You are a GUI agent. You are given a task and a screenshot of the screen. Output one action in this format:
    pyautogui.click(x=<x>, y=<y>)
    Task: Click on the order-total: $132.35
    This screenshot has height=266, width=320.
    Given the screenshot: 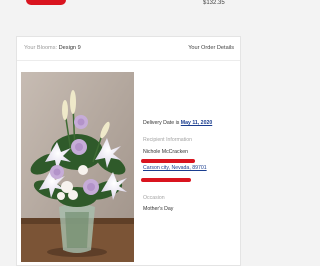 What is the action you would take?
    pyautogui.click(x=214, y=3)
    